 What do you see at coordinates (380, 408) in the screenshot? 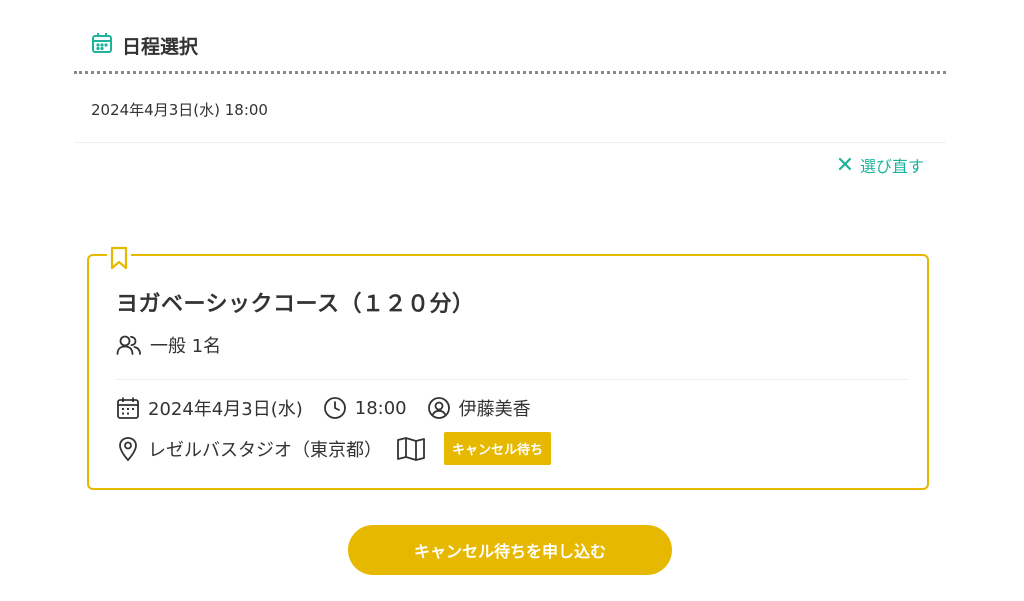
I see `course-time: 18:00` at bounding box center [380, 408].